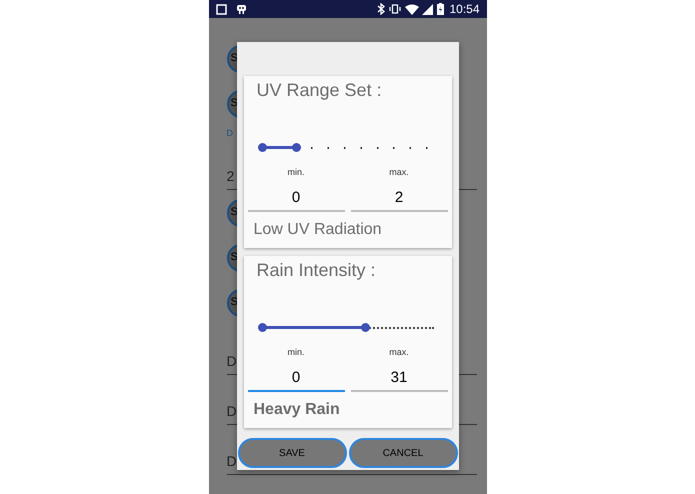  I want to click on robot-icon, so click(241, 9).